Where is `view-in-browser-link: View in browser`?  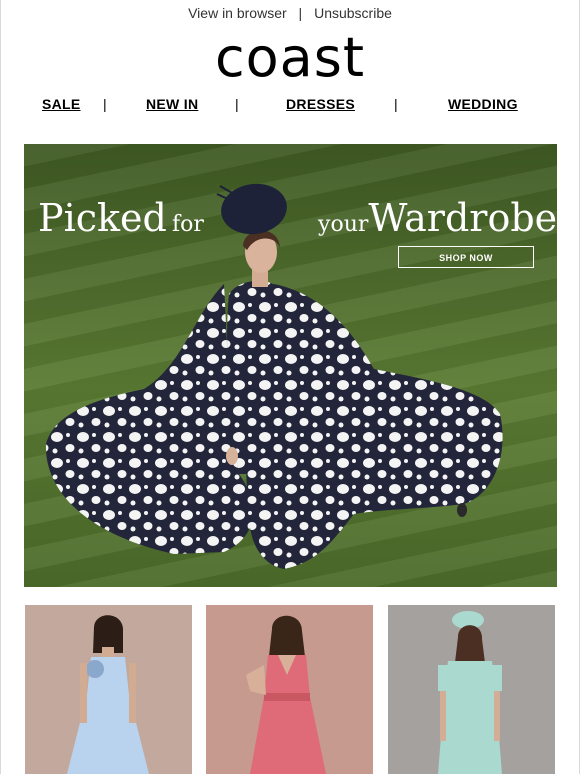
view-in-browser-link: View in browser is located at coordinates (237, 13).